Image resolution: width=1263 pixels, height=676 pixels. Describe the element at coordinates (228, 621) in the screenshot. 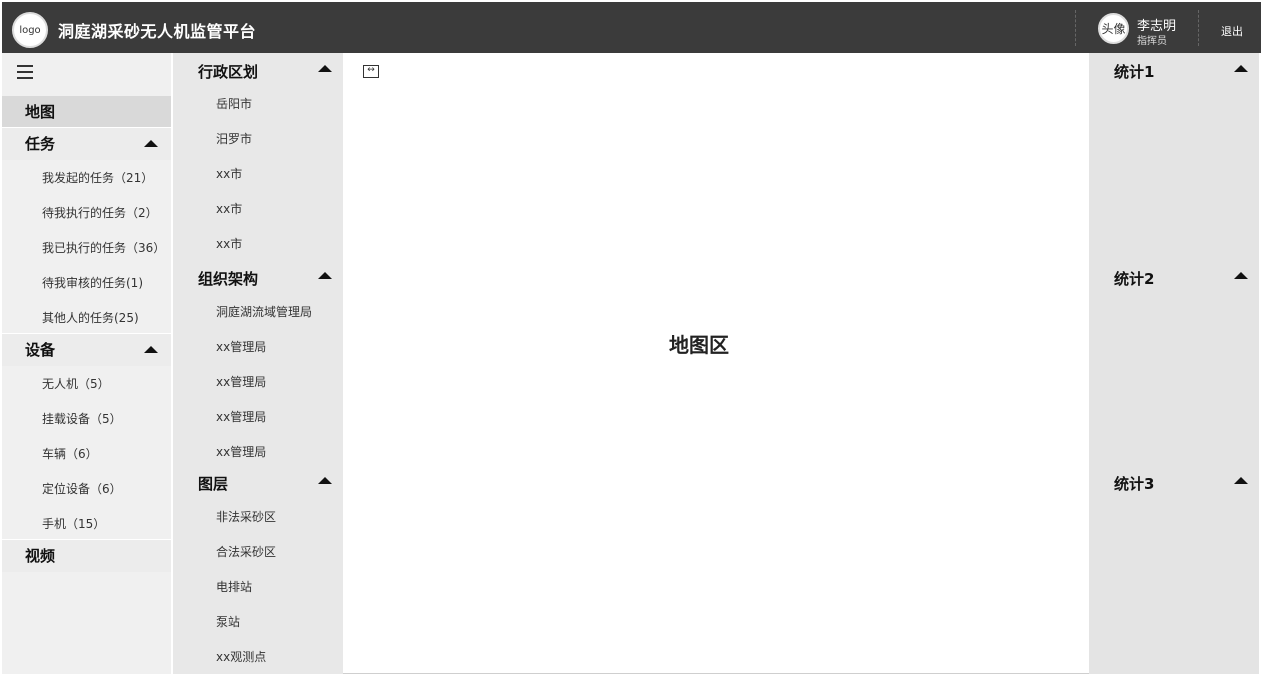

I see `tree-item: 泵站` at that location.